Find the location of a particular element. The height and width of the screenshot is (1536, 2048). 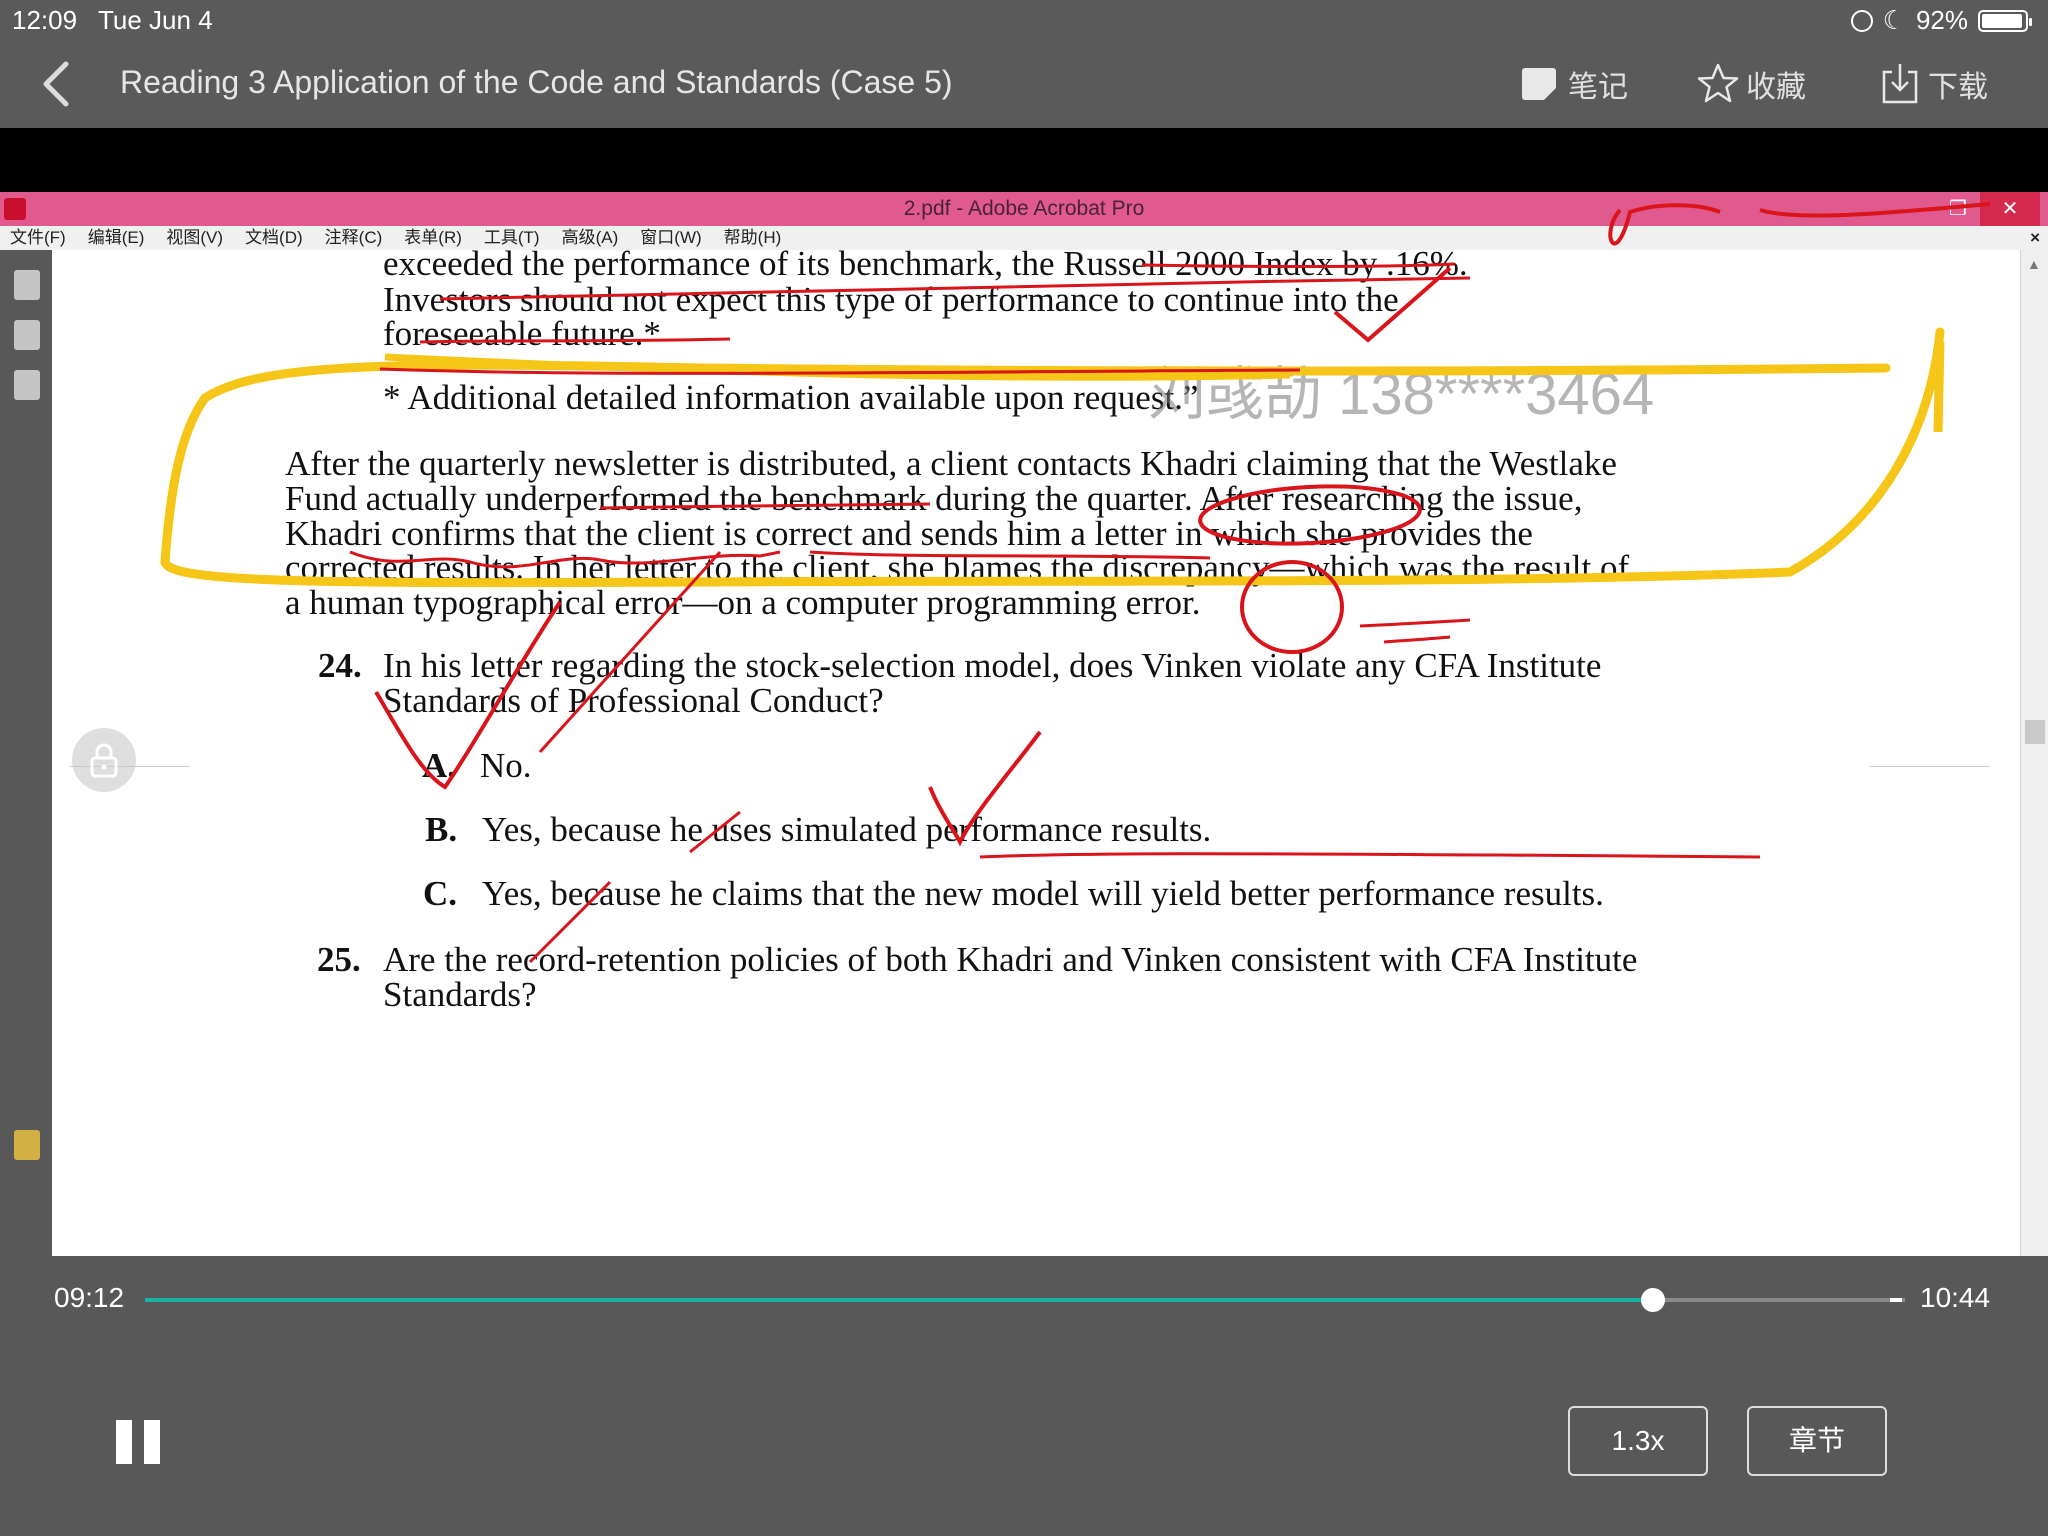

star-icon is located at coordinates (1718, 83).